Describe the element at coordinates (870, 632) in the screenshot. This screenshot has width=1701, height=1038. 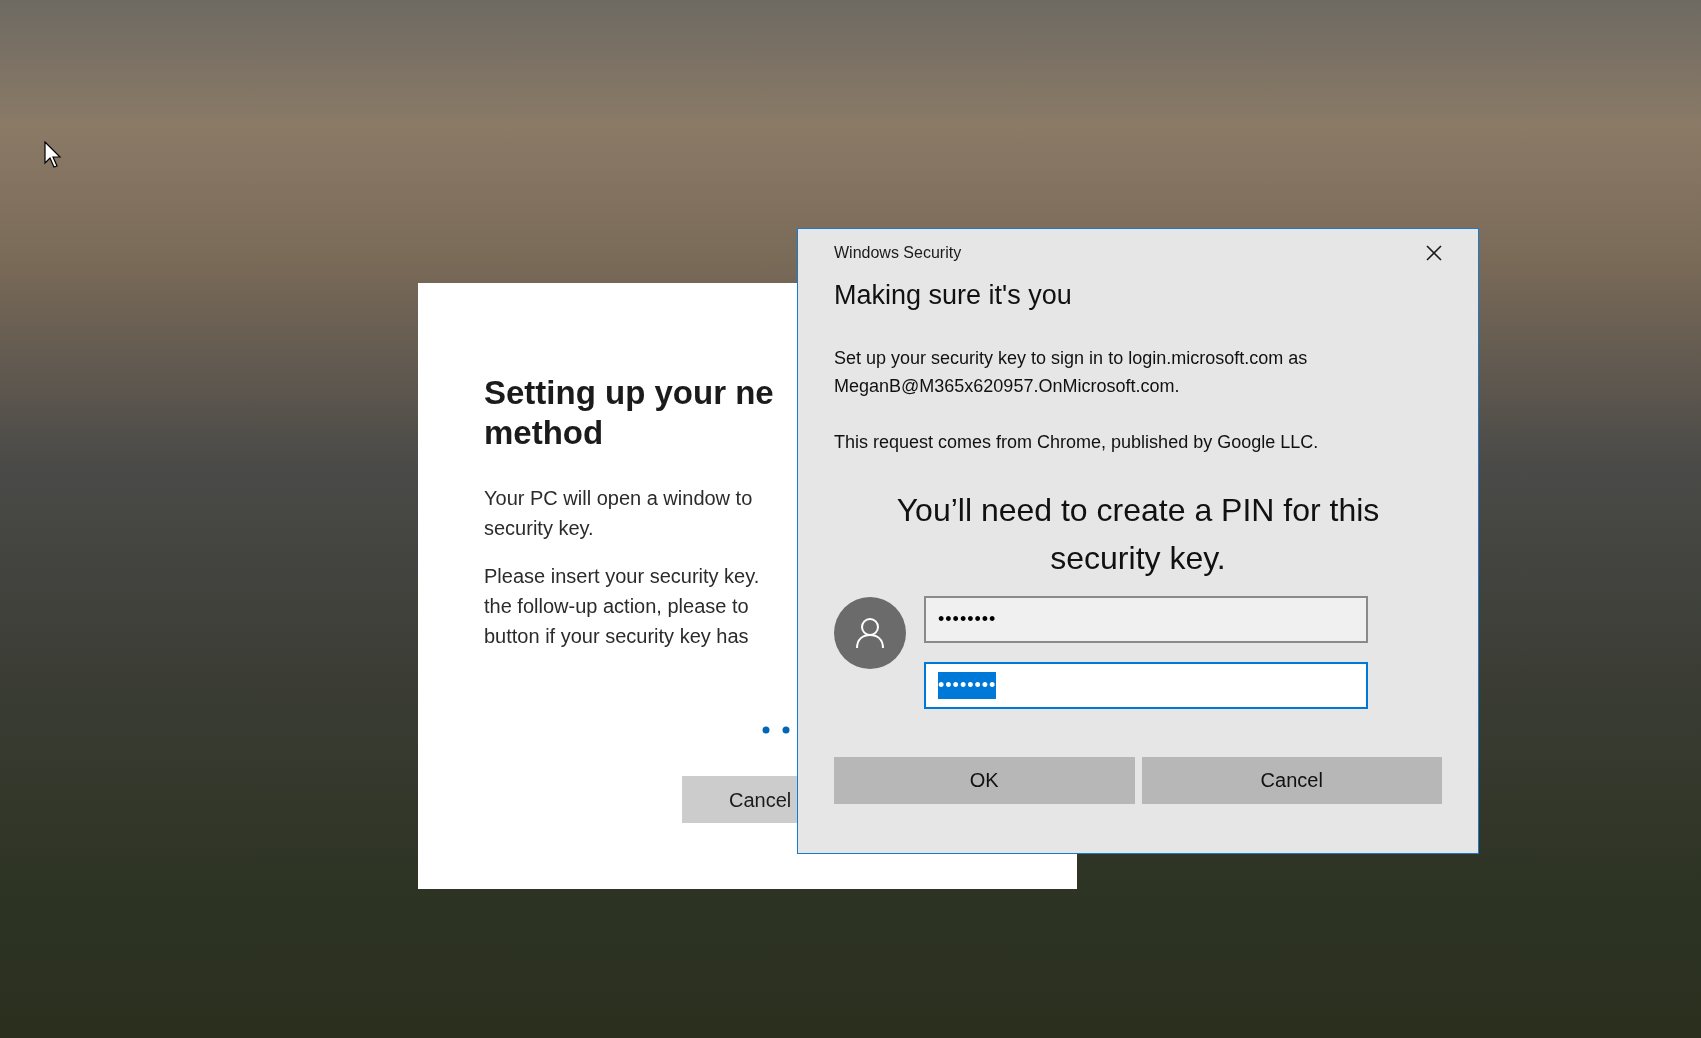
I see `person-icon` at that location.